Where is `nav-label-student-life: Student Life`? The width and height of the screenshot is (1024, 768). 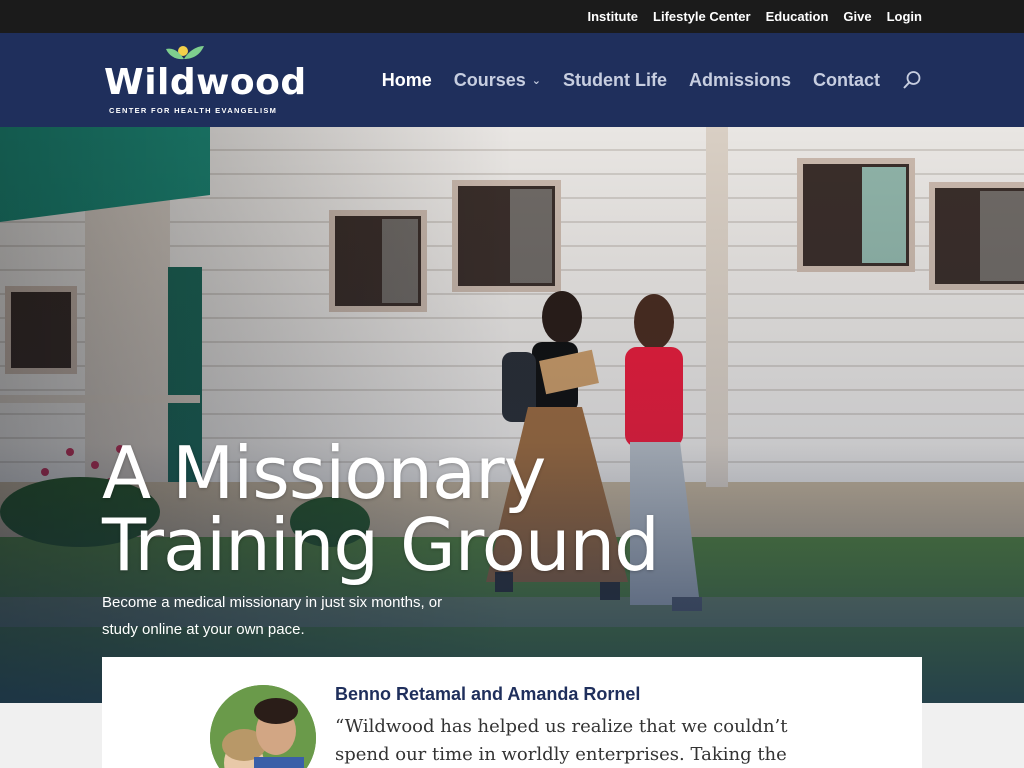
nav-label-student-life: Student Life is located at coordinates (614, 79).